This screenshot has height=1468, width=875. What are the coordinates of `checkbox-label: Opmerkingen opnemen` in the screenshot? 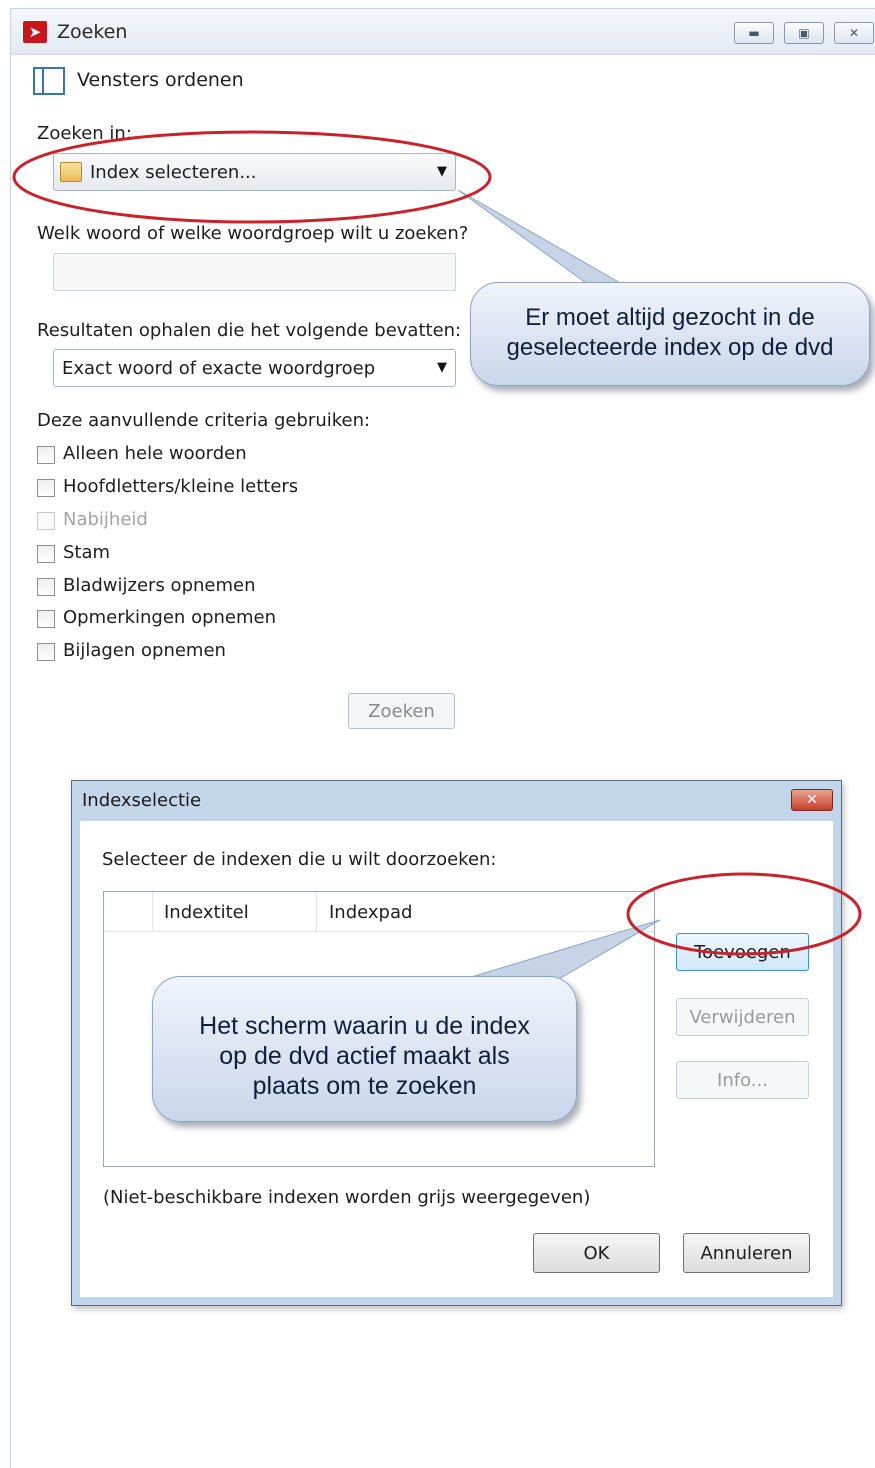 It's located at (170, 617).